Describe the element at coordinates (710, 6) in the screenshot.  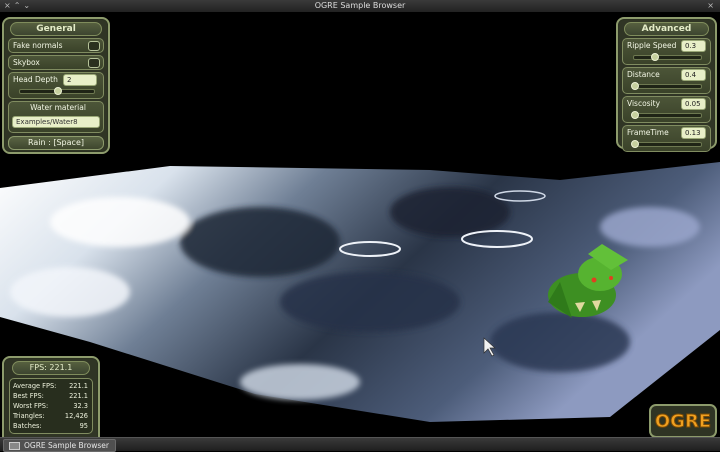
I see `window-close-icon: ×` at that location.